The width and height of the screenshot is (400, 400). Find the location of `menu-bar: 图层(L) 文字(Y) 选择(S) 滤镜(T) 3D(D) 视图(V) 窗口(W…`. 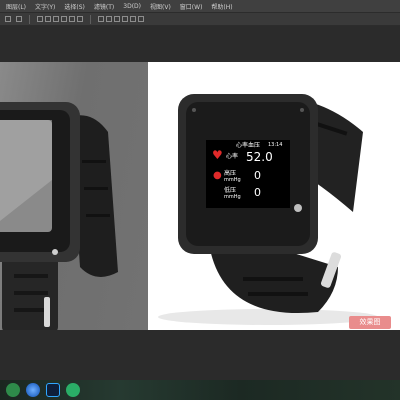

menu-bar: 图层(L) 文字(Y) 选择(S) 滤镜(T) 3D(D) 视图(V) 窗口(W… is located at coordinates (200, 6).